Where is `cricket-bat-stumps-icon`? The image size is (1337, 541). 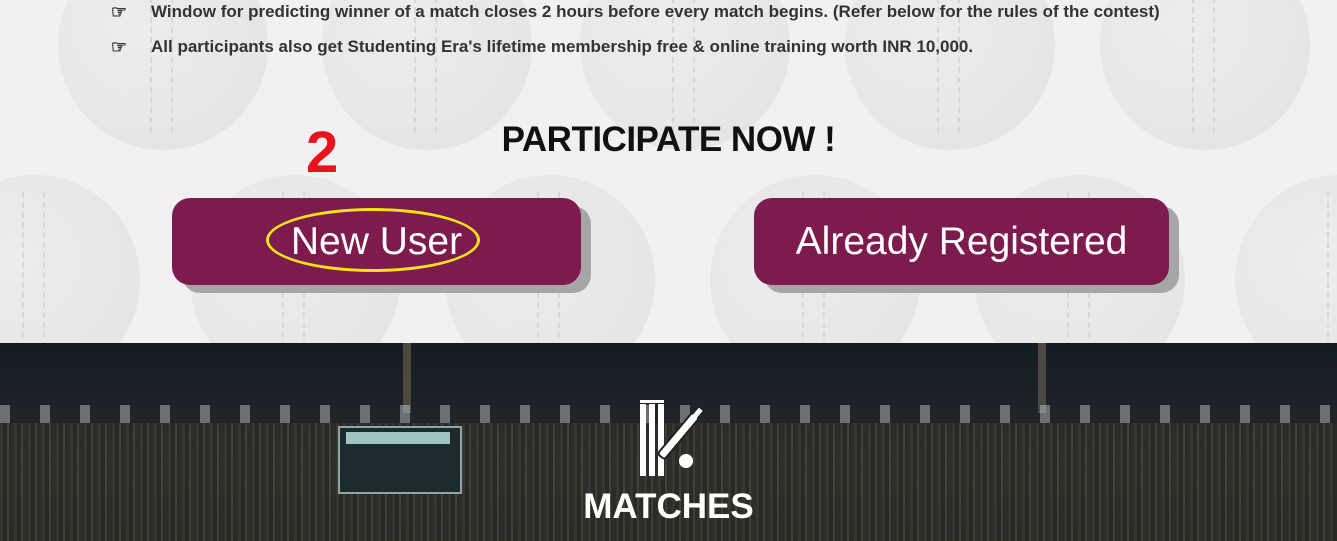 cricket-bat-stumps-icon is located at coordinates (671, 438).